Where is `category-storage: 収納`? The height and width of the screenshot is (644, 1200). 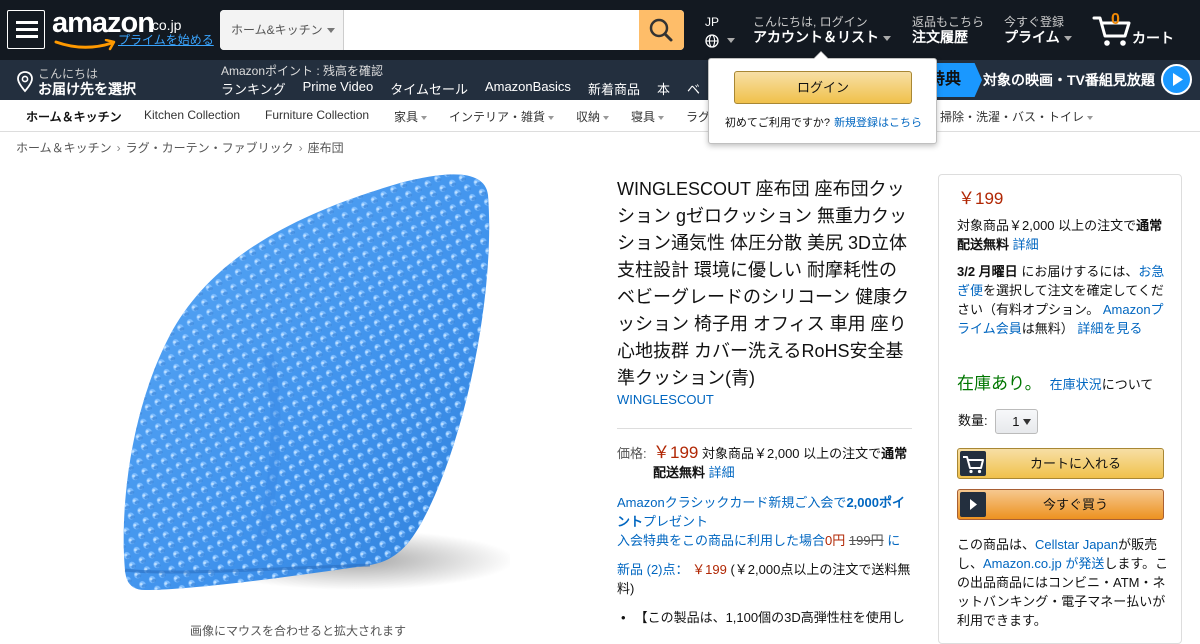 category-storage: 収納 is located at coordinates (593, 116).